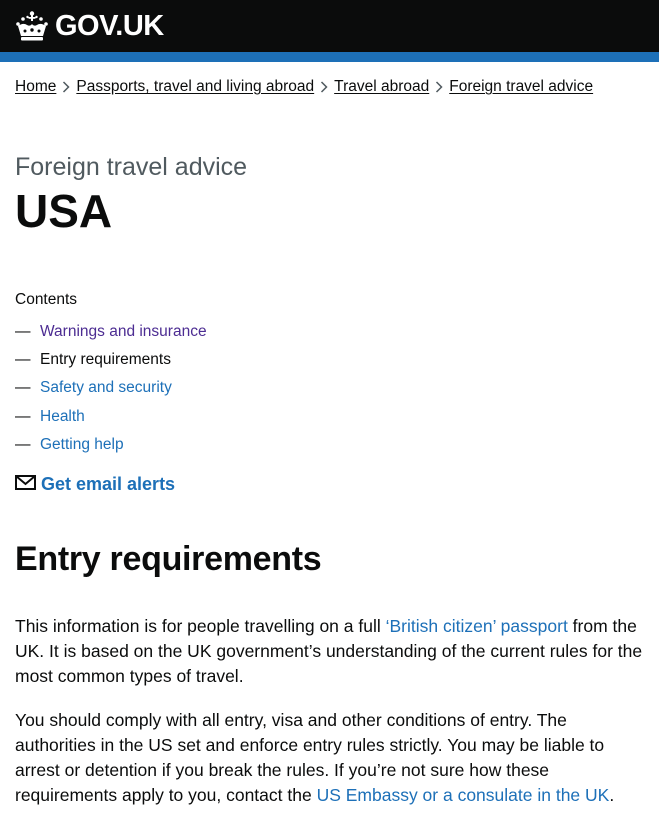 The width and height of the screenshot is (659, 833). What do you see at coordinates (108, 484) in the screenshot?
I see `get-email-alerts-link: Get email alerts` at bounding box center [108, 484].